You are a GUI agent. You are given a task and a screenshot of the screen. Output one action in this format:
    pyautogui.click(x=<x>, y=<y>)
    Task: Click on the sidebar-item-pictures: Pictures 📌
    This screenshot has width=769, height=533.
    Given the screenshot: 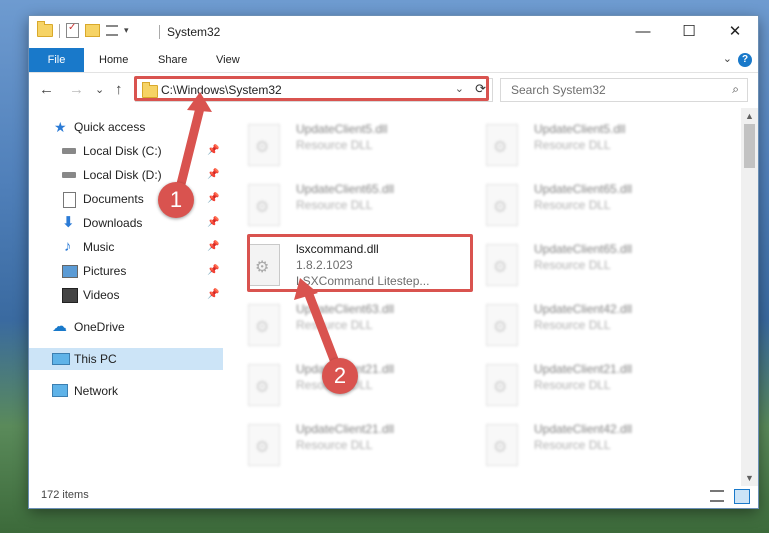 What is the action you would take?
    pyautogui.click(x=126, y=271)
    